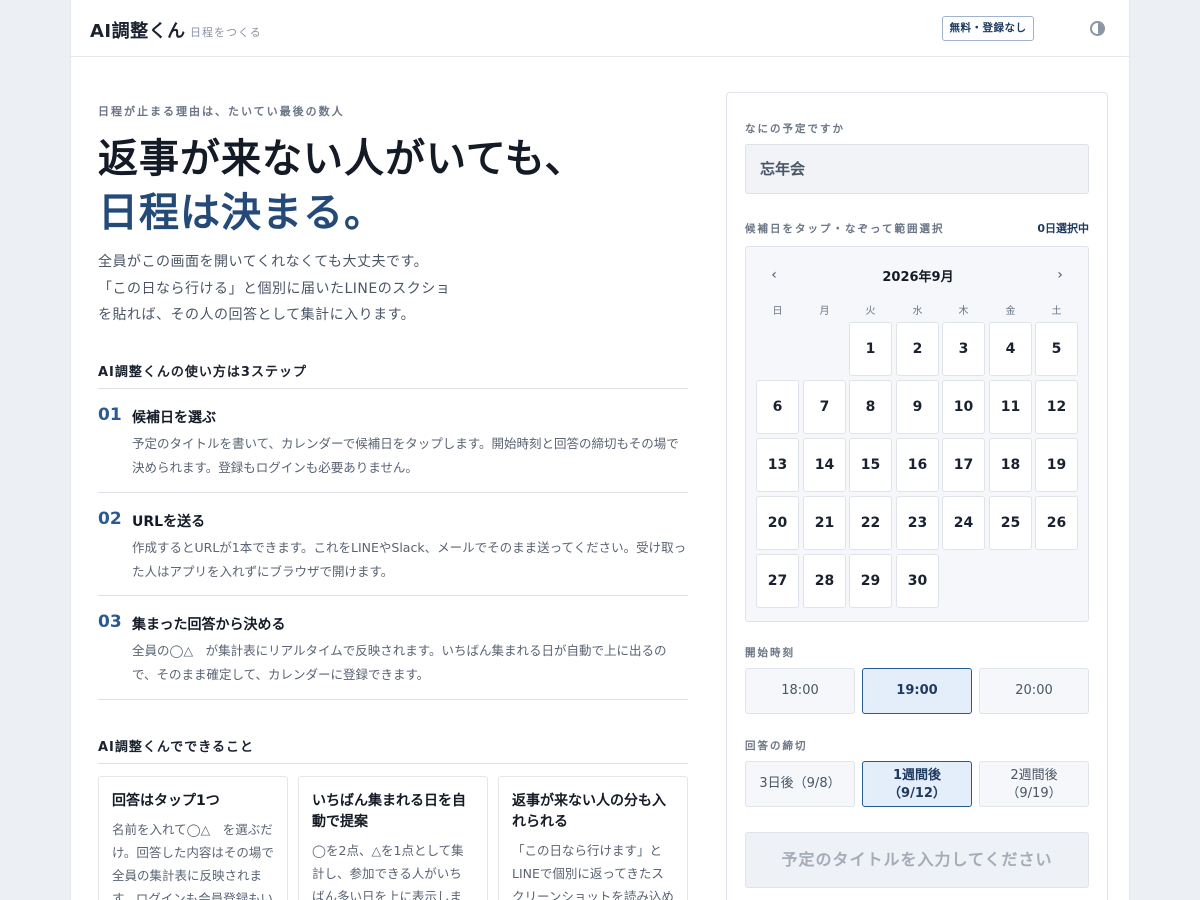 This screenshot has height=900, width=1200. Describe the element at coordinates (1056, 465) in the screenshot. I see `calendar-day: 19` at that location.